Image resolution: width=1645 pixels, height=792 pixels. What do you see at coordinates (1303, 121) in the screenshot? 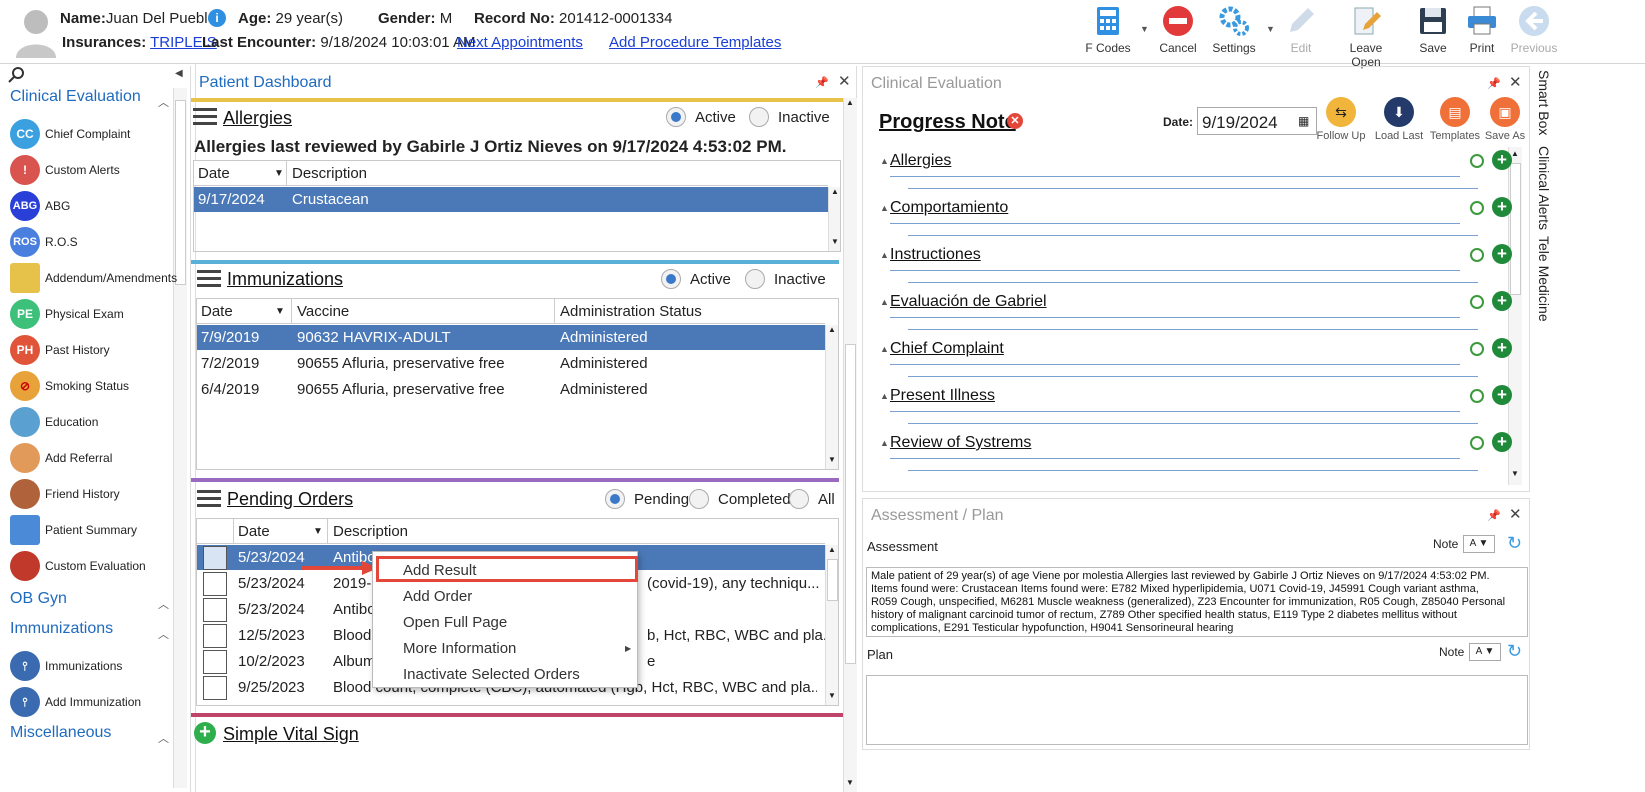
I see `calendar-icon: ▦` at bounding box center [1303, 121].